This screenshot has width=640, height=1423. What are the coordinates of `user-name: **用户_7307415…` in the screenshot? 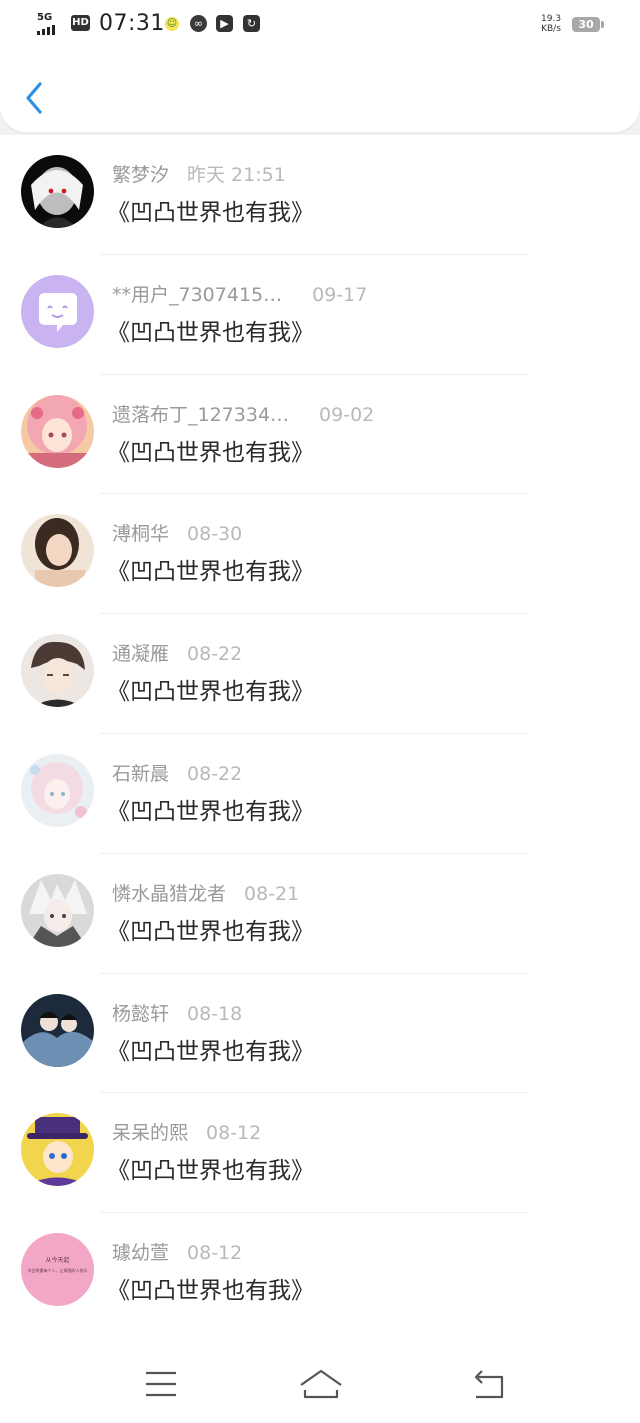 It's located at (197, 294).